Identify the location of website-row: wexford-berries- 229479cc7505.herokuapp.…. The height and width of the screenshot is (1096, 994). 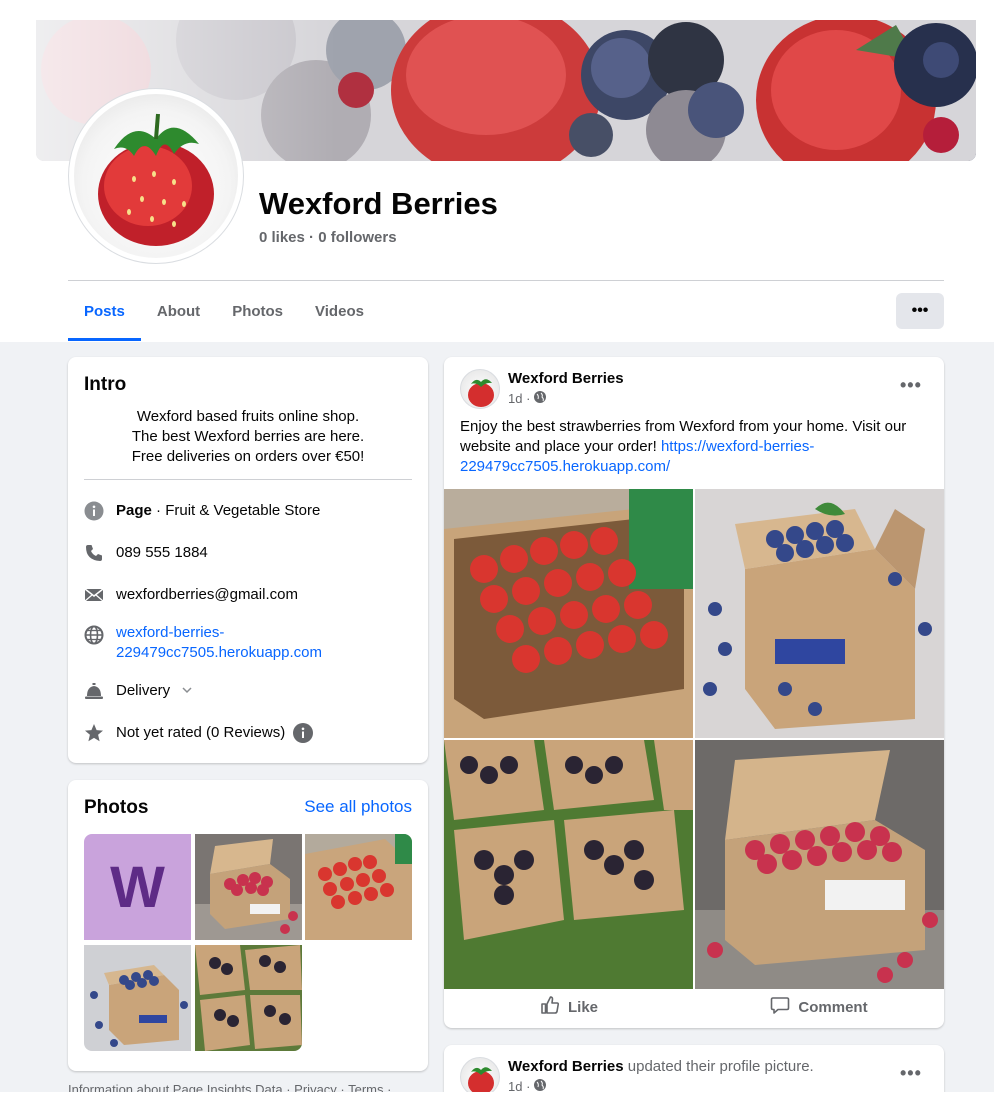
(249, 643).